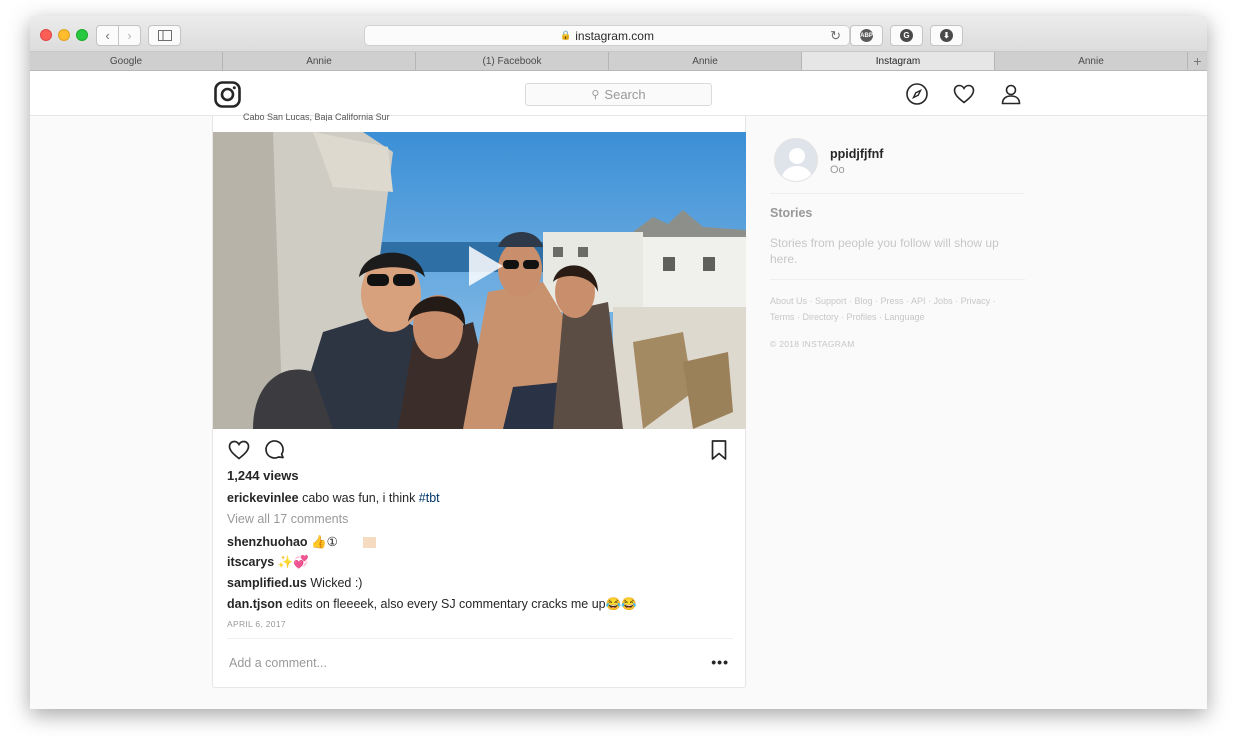  I want to click on search-input: ⚲ Search, so click(618, 94).